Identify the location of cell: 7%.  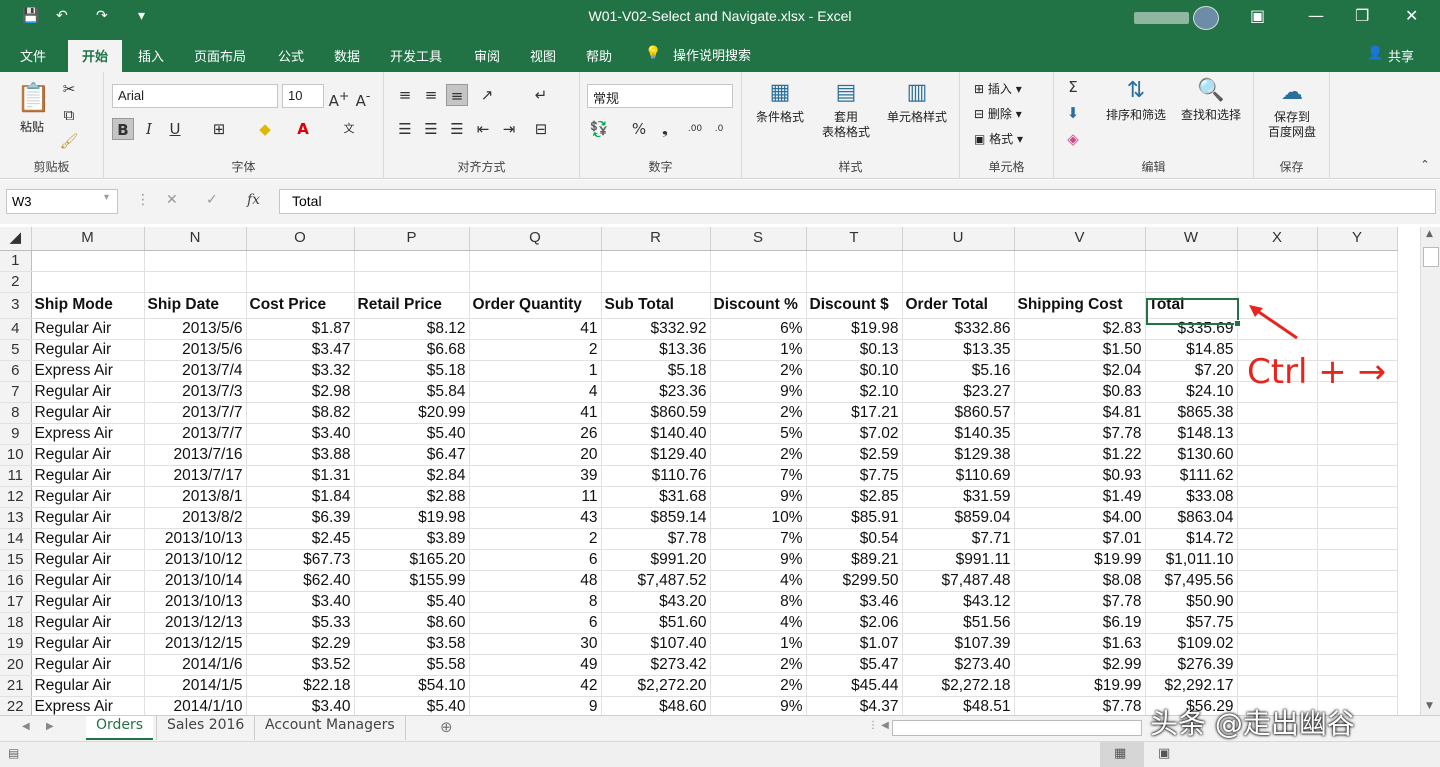
(758, 539).